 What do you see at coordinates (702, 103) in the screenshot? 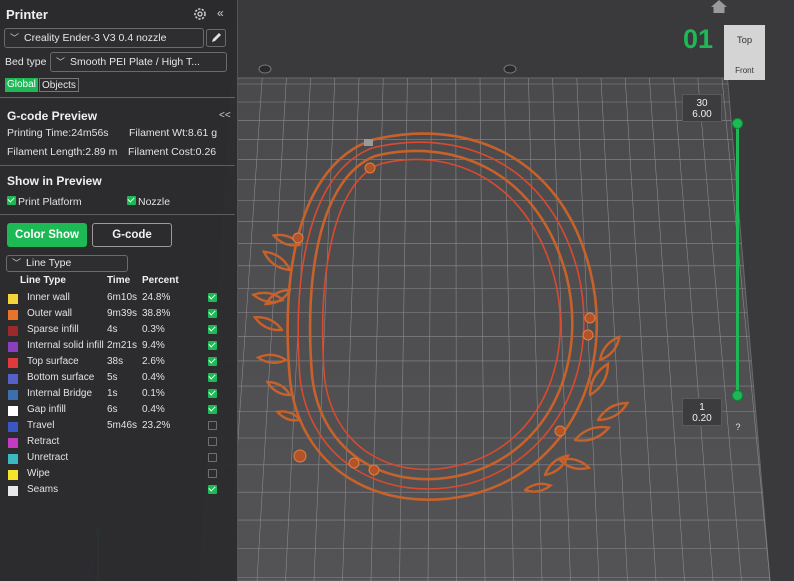
I see `top-layer-number: 30` at bounding box center [702, 103].